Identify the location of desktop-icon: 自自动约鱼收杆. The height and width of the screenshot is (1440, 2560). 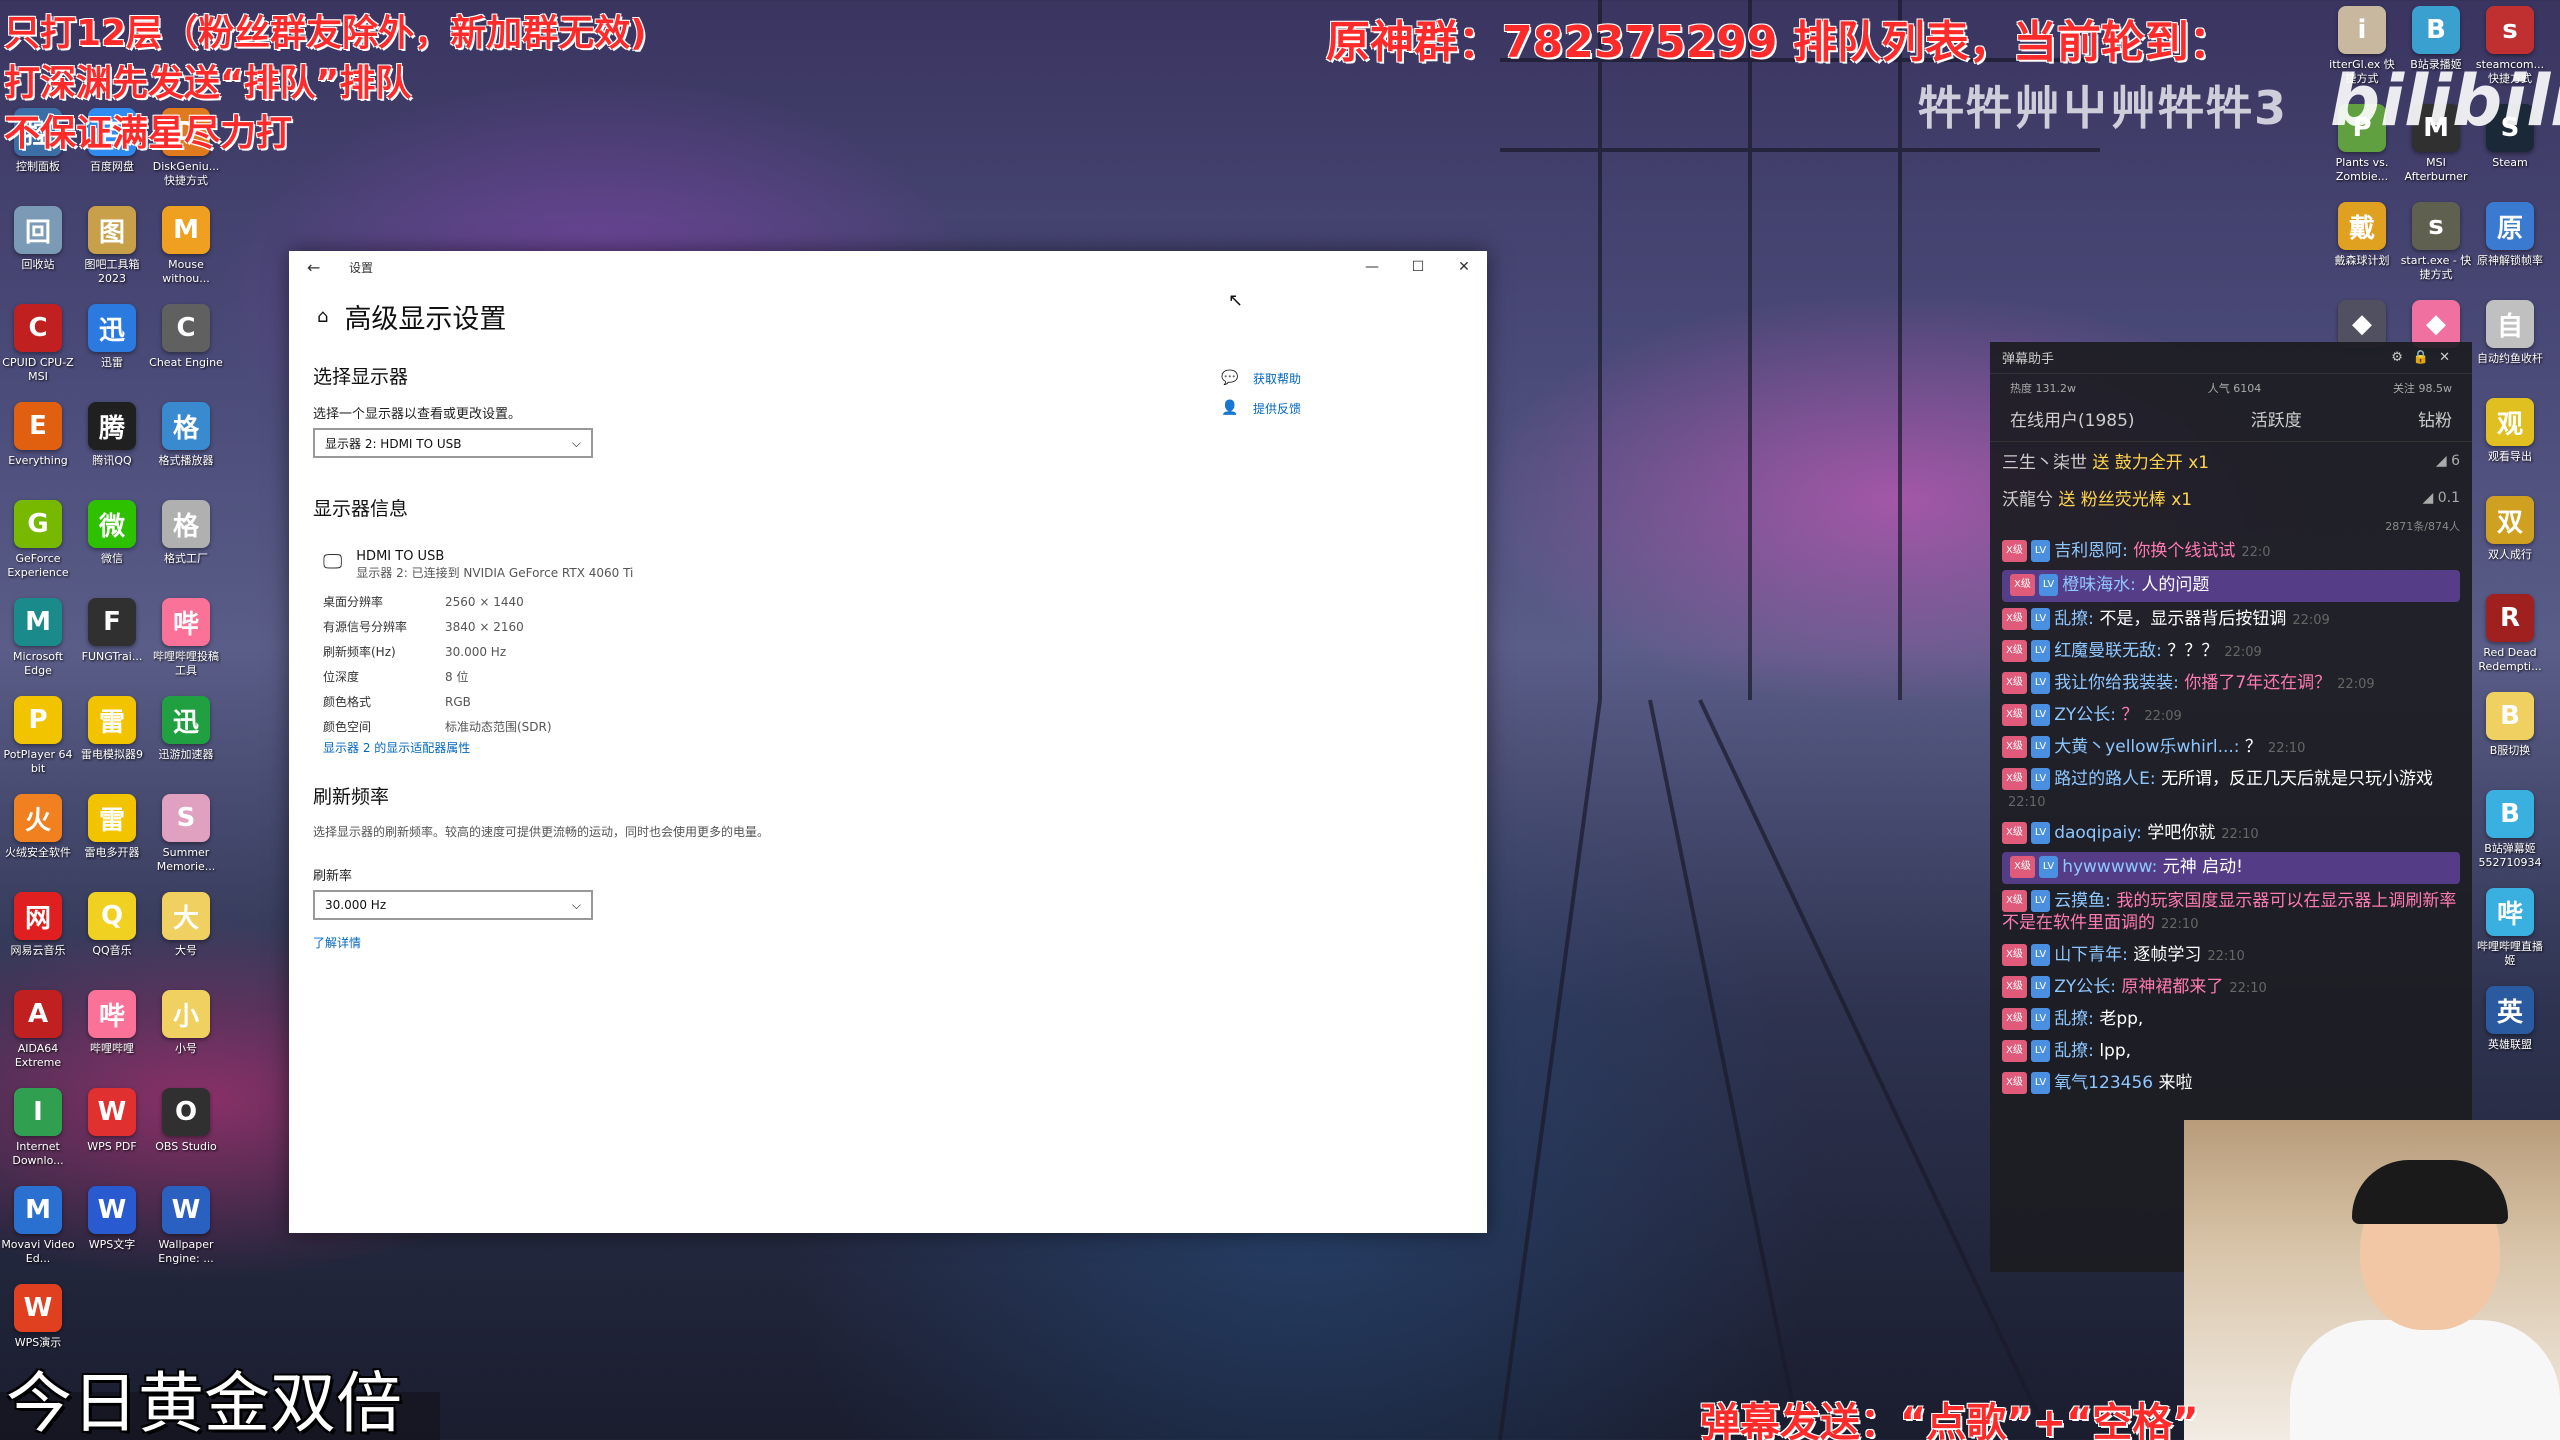
(2510, 340).